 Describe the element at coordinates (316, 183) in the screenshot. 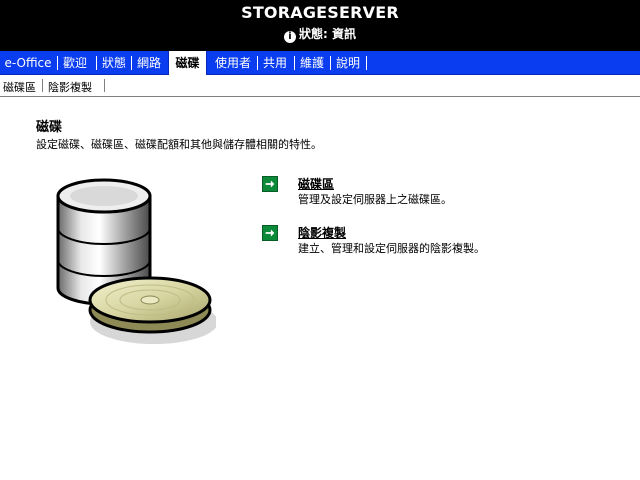

I see `volumes-link: 磁碟區` at that location.